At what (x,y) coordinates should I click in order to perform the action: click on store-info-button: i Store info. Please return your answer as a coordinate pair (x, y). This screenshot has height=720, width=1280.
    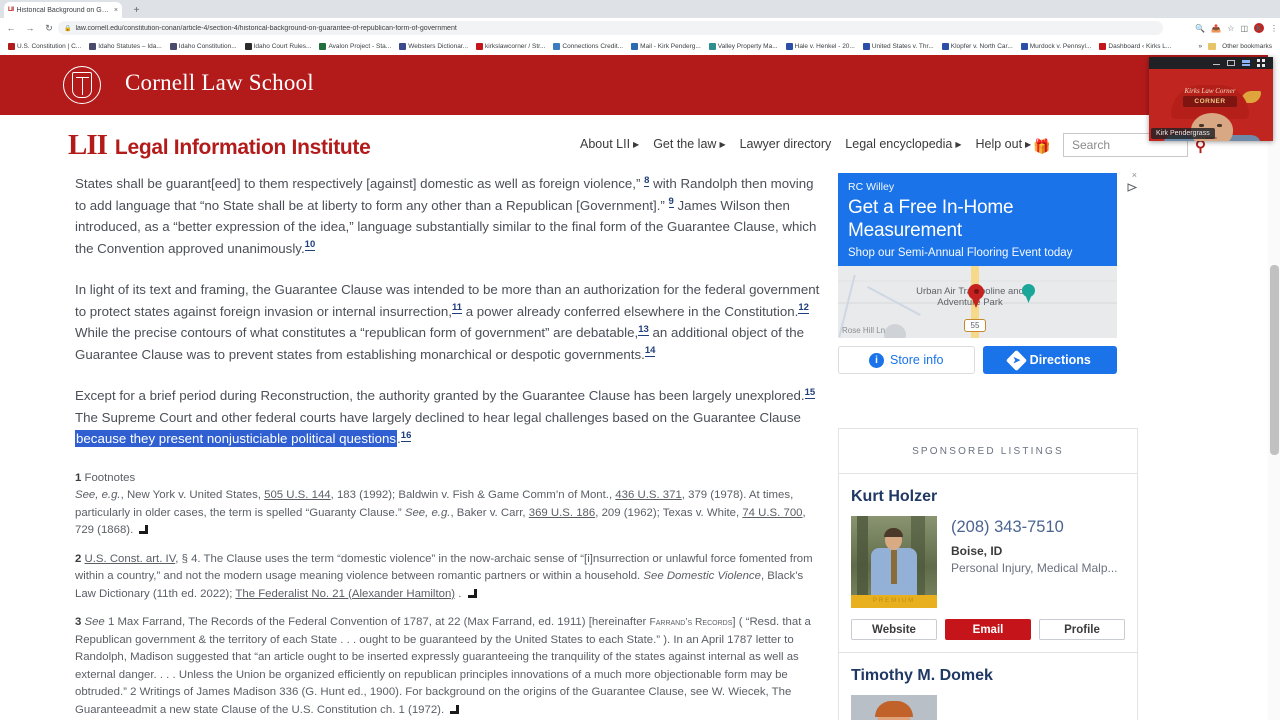
    Looking at the image, I should click on (906, 360).